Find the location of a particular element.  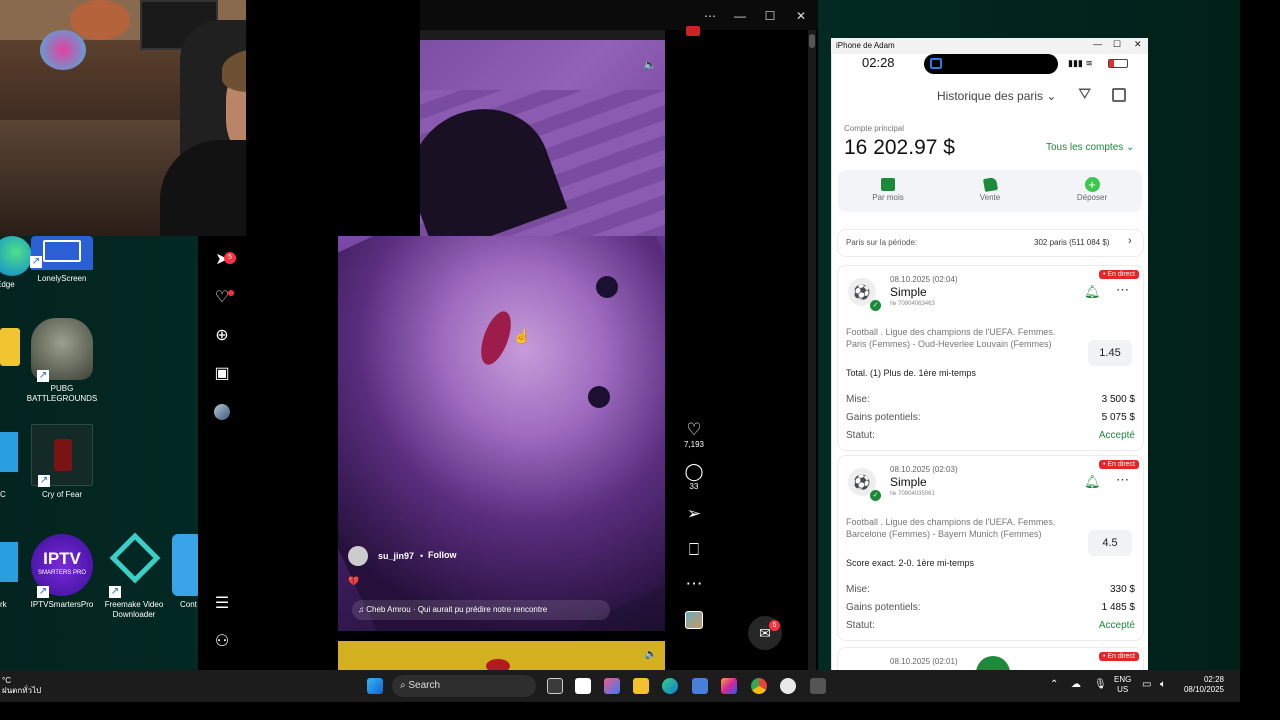

stake-value: 3 500 $ is located at coordinates (1118, 399).